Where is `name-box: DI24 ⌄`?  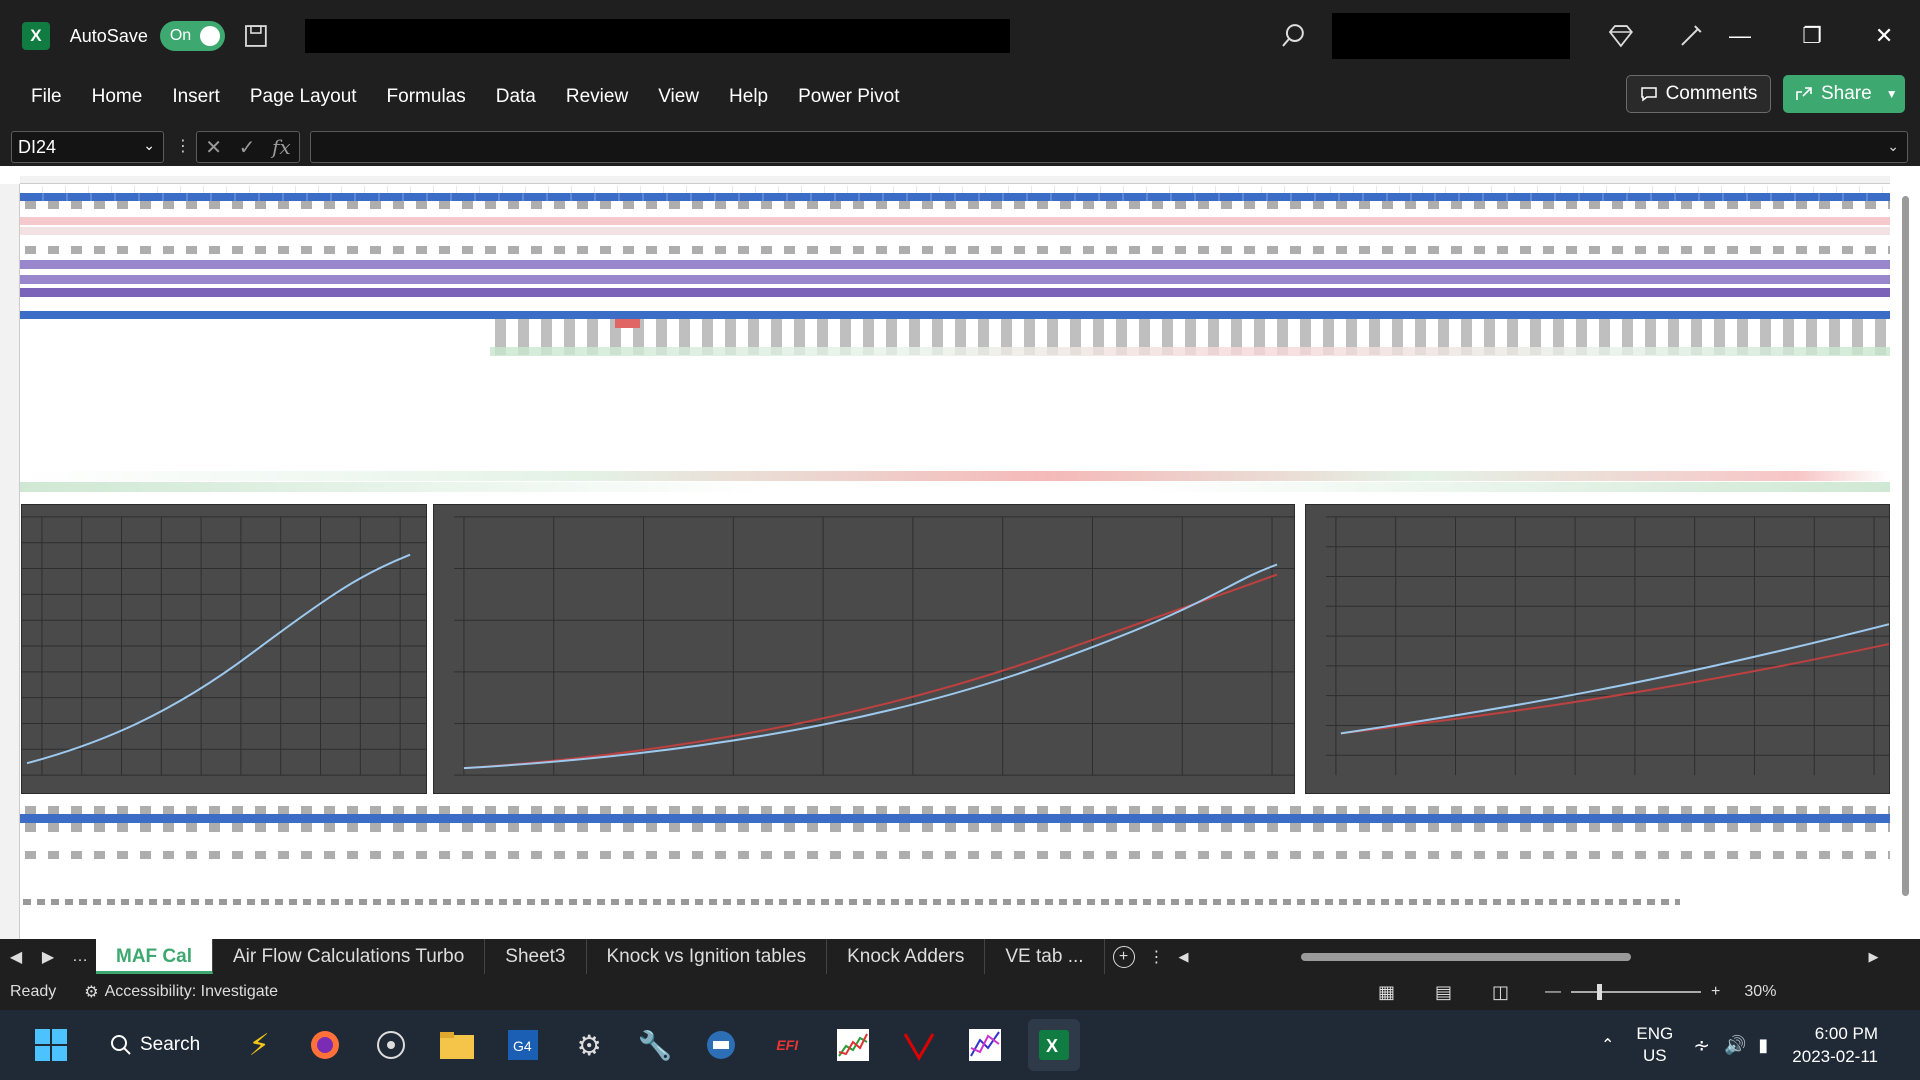 name-box: DI24 ⌄ is located at coordinates (87, 147).